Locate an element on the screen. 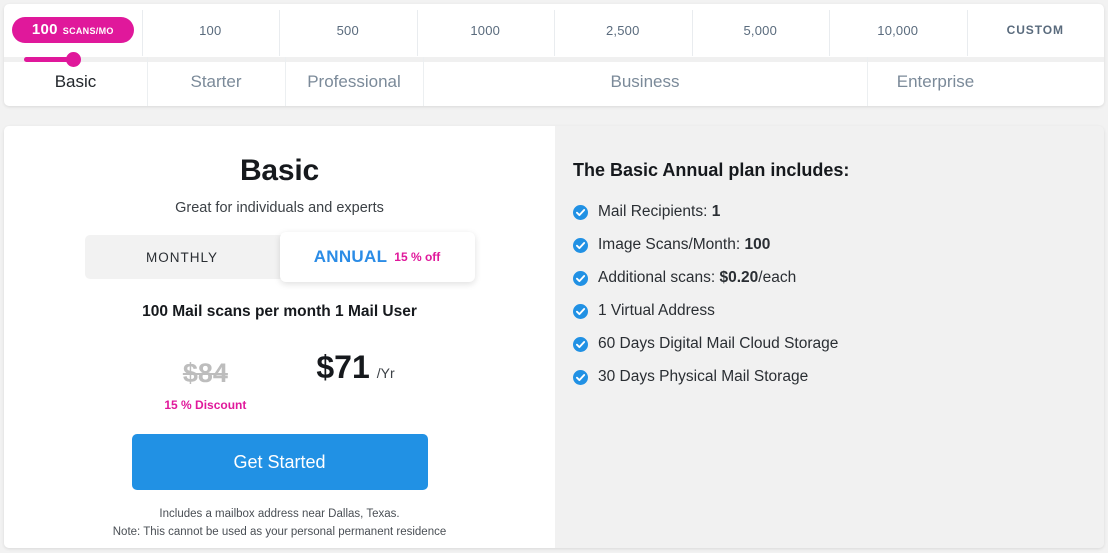  plan-tab-starter: Starter is located at coordinates (216, 81).